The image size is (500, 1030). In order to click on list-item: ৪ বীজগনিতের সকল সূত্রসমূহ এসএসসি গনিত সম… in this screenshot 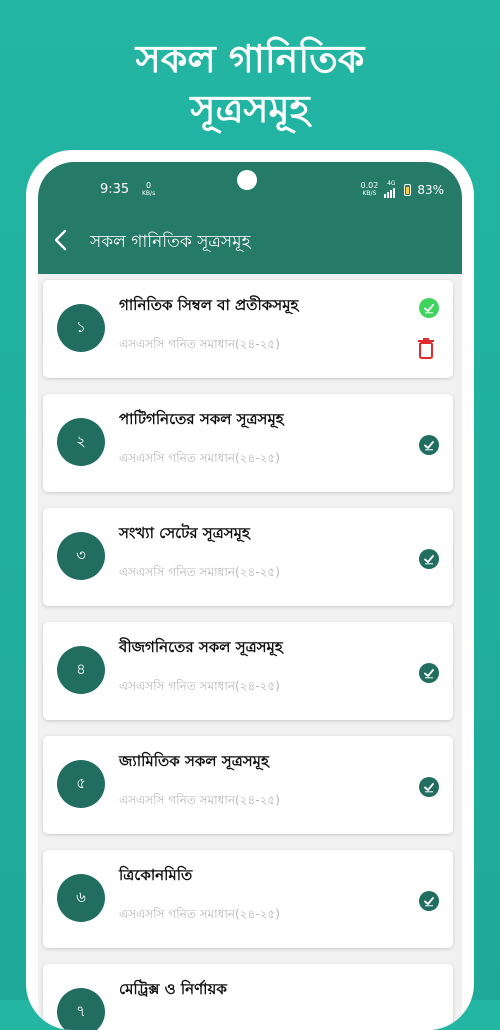, I will do `click(248, 671)`.